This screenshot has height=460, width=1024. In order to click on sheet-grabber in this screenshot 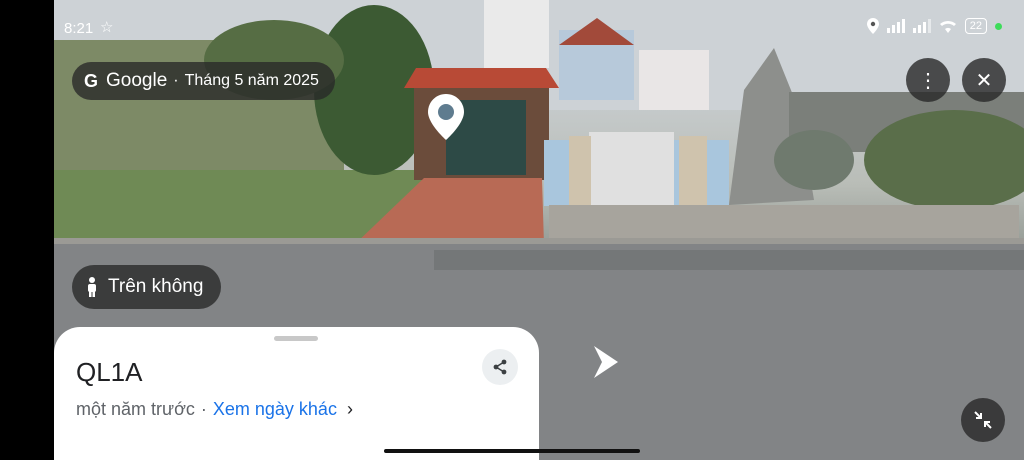, I will do `click(296, 338)`.